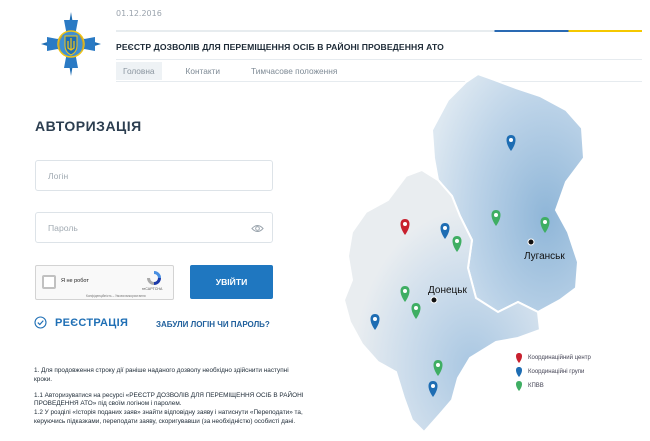 This screenshot has width=650, height=441. I want to click on recaptcha-terms: Конфіденційність – Умови використання, so click(116, 296).